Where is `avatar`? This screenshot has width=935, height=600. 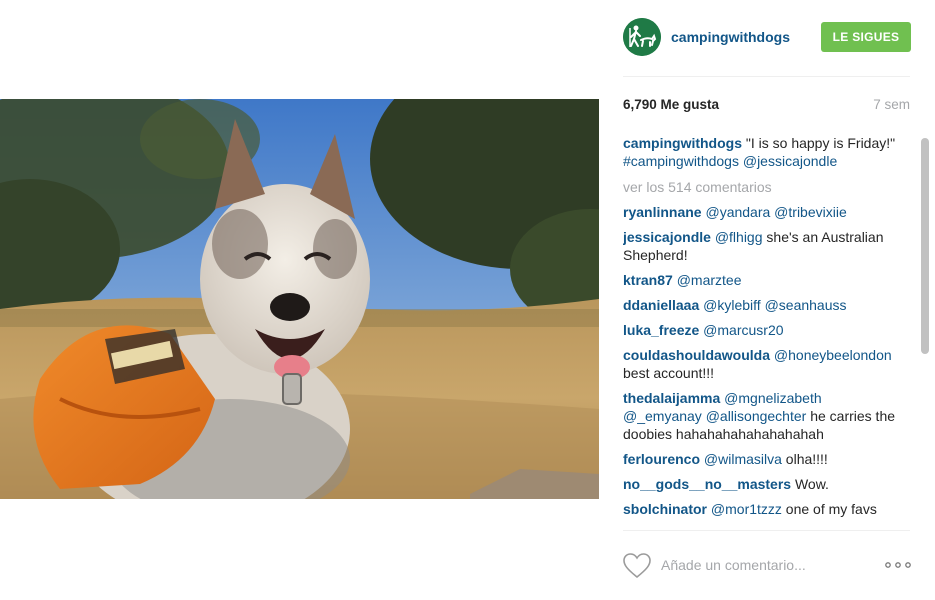 avatar is located at coordinates (642, 37).